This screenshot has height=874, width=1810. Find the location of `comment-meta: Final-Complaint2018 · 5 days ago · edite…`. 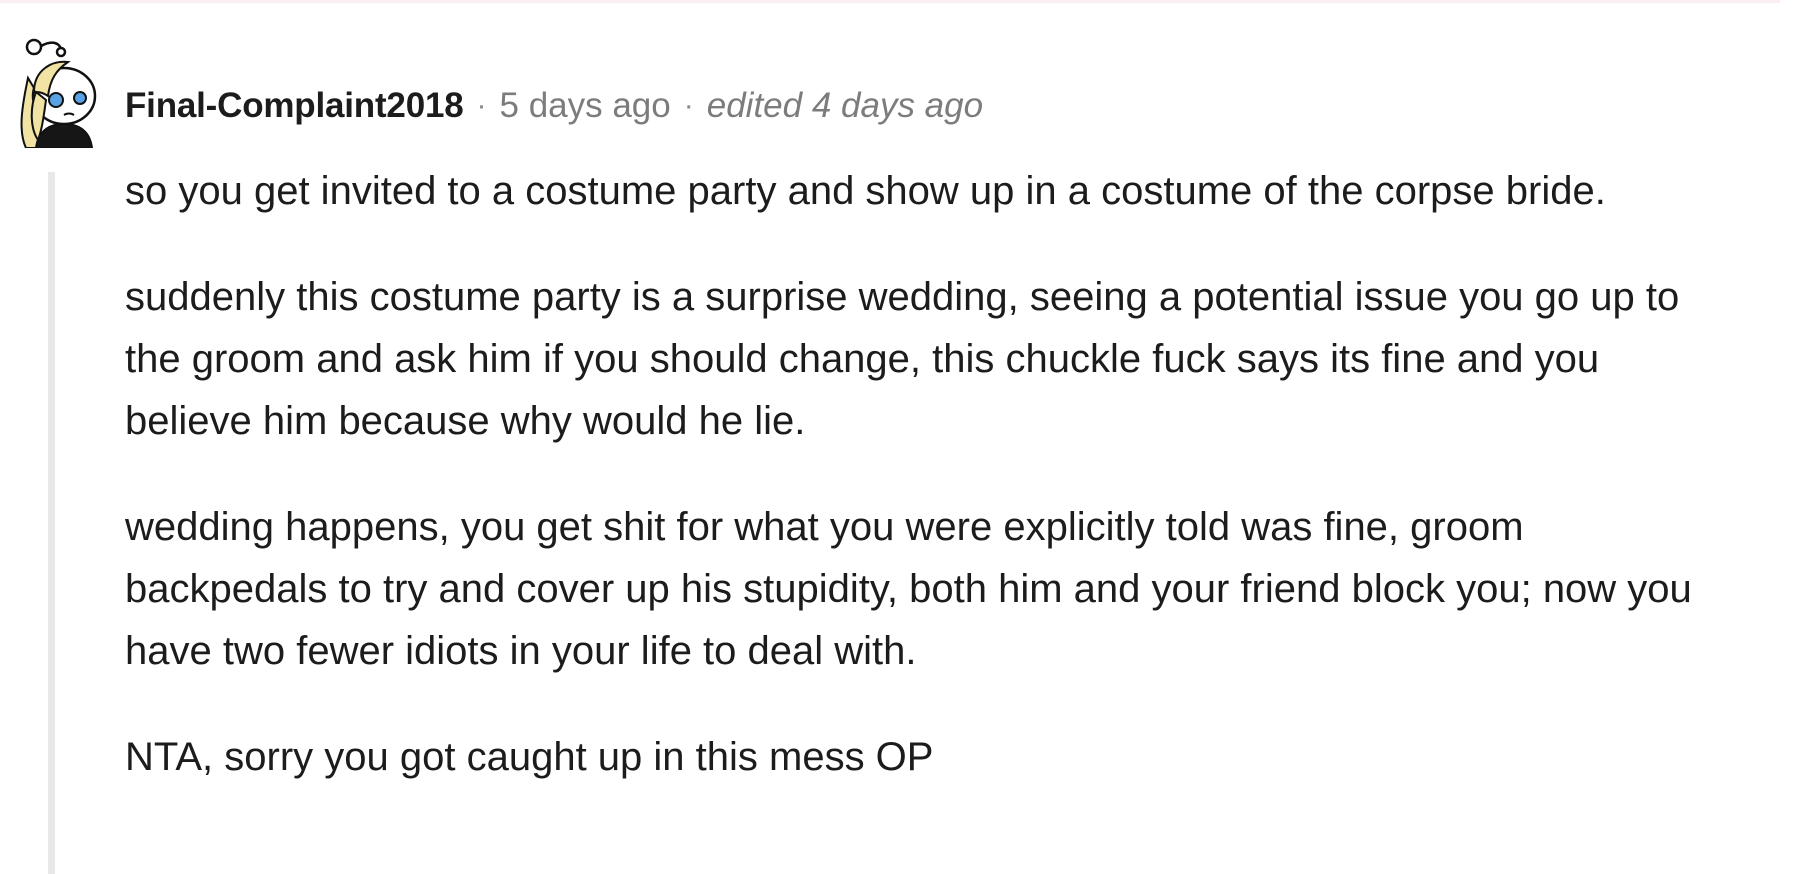

comment-meta: Final-Complaint2018 · 5 days ago · edite… is located at coordinates (554, 106).